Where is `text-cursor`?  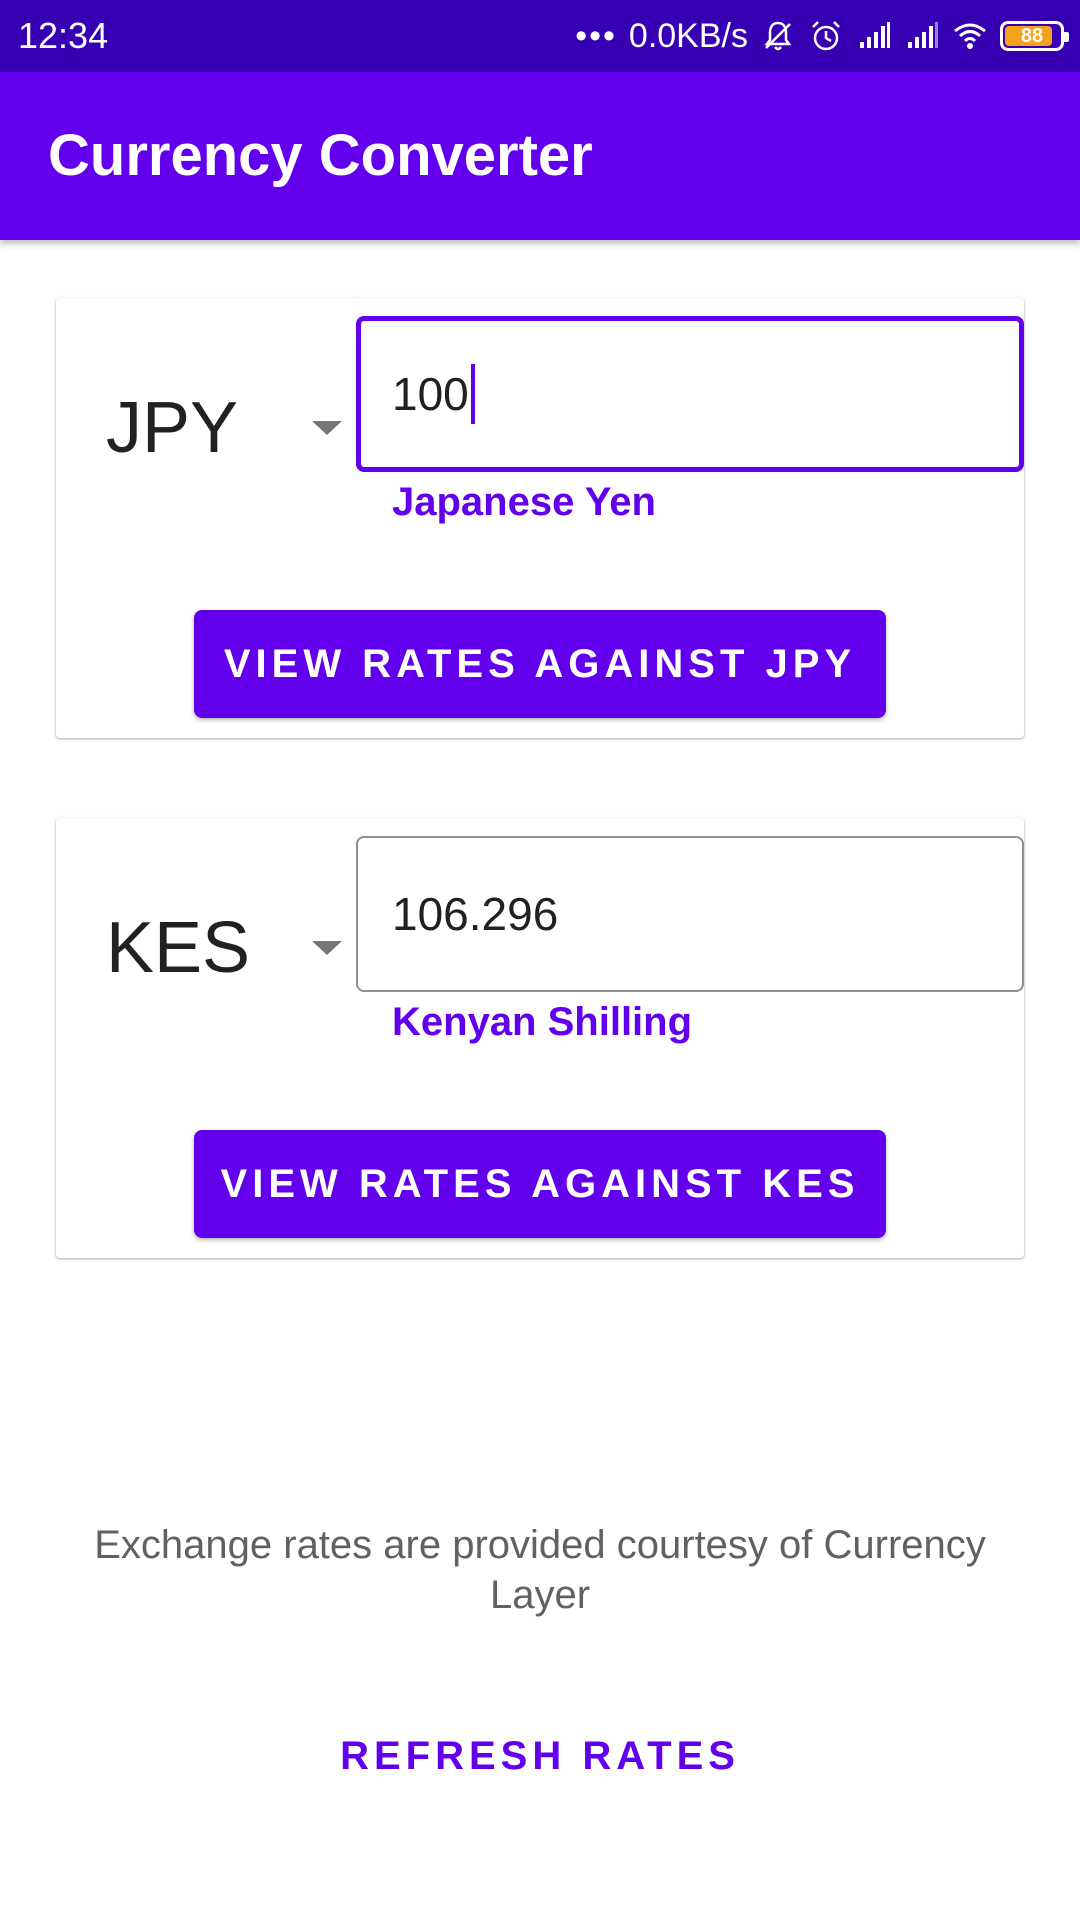
text-cursor is located at coordinates (472, 394).